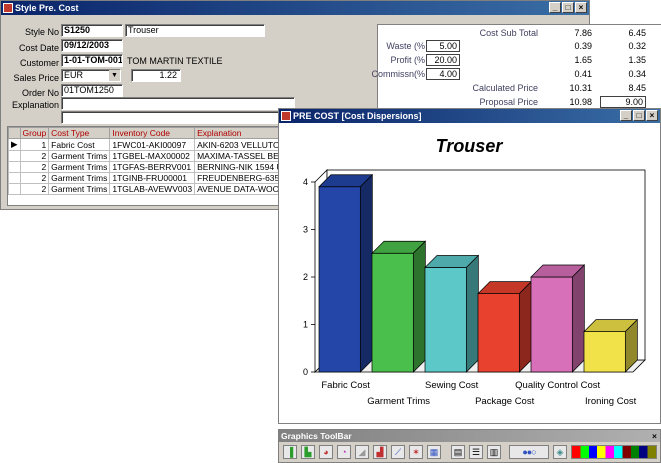 This screenshot has width=661, height=463. What do you see at coordinates (416, 452) in the screenshot?
I see `radar-chart-icon: ✶` at bounding box center [416, 452].